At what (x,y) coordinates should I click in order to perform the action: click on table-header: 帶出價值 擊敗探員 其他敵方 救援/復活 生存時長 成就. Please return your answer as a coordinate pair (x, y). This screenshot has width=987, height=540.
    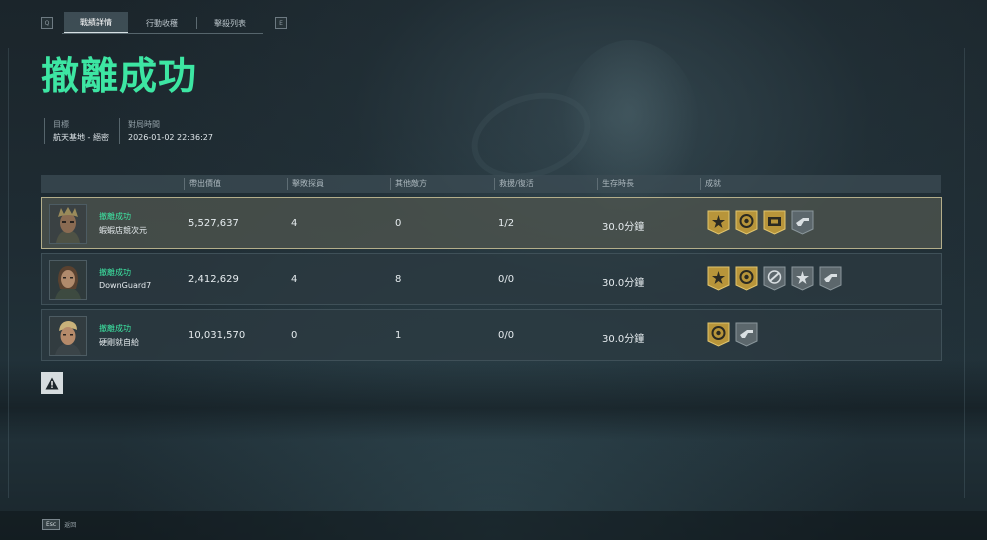
    Looking at the image, I should click on (491, 184).